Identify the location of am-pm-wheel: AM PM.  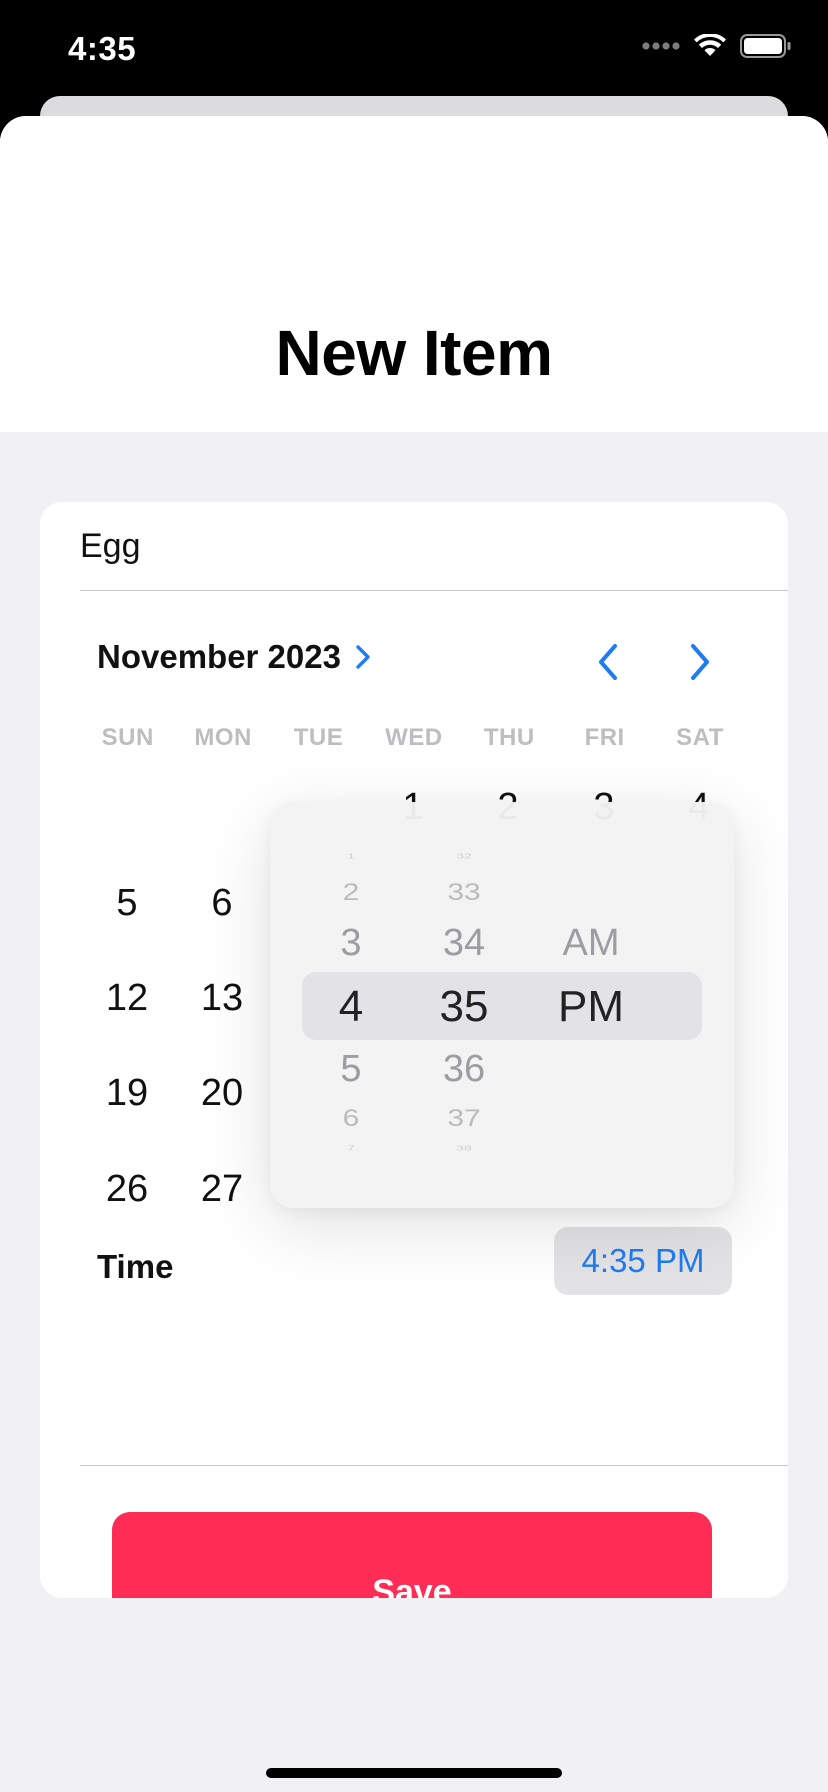
(591, 1005).